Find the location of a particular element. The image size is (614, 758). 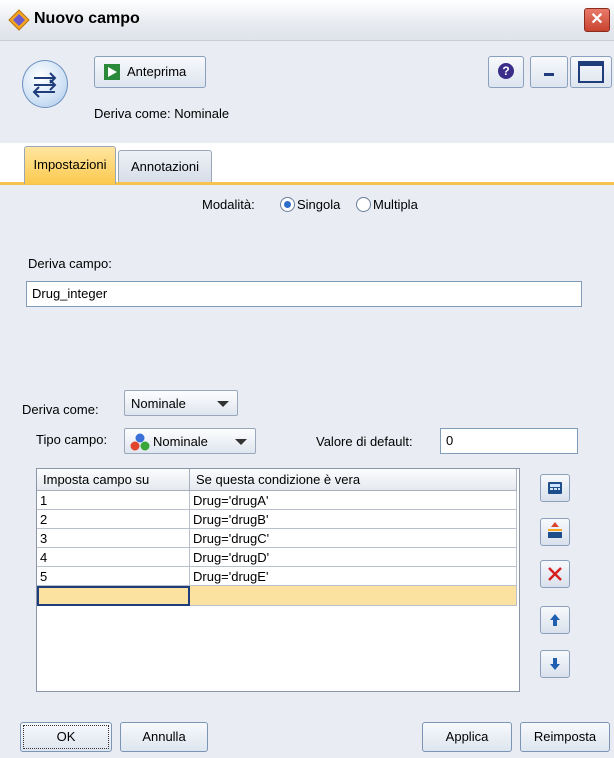

derive-summary: Deriva come: Nominale is located at coordinates (162, 113).